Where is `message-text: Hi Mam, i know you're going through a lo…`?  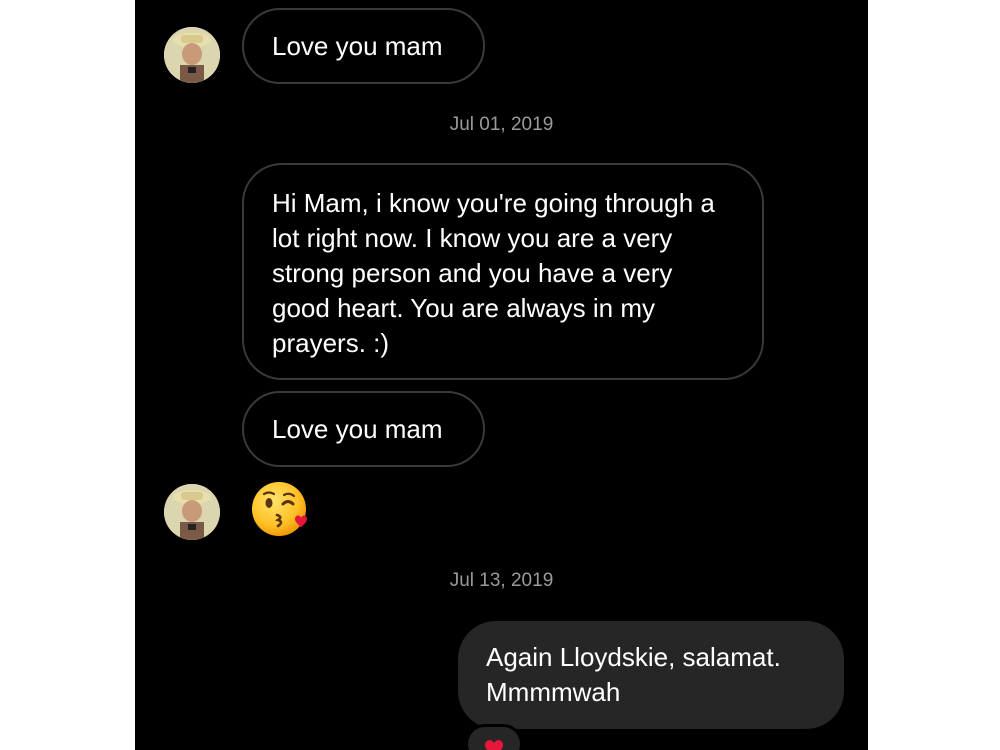
message-text: Hi Mam, i know you're going through a lo… is located at coordinates (493, 273).